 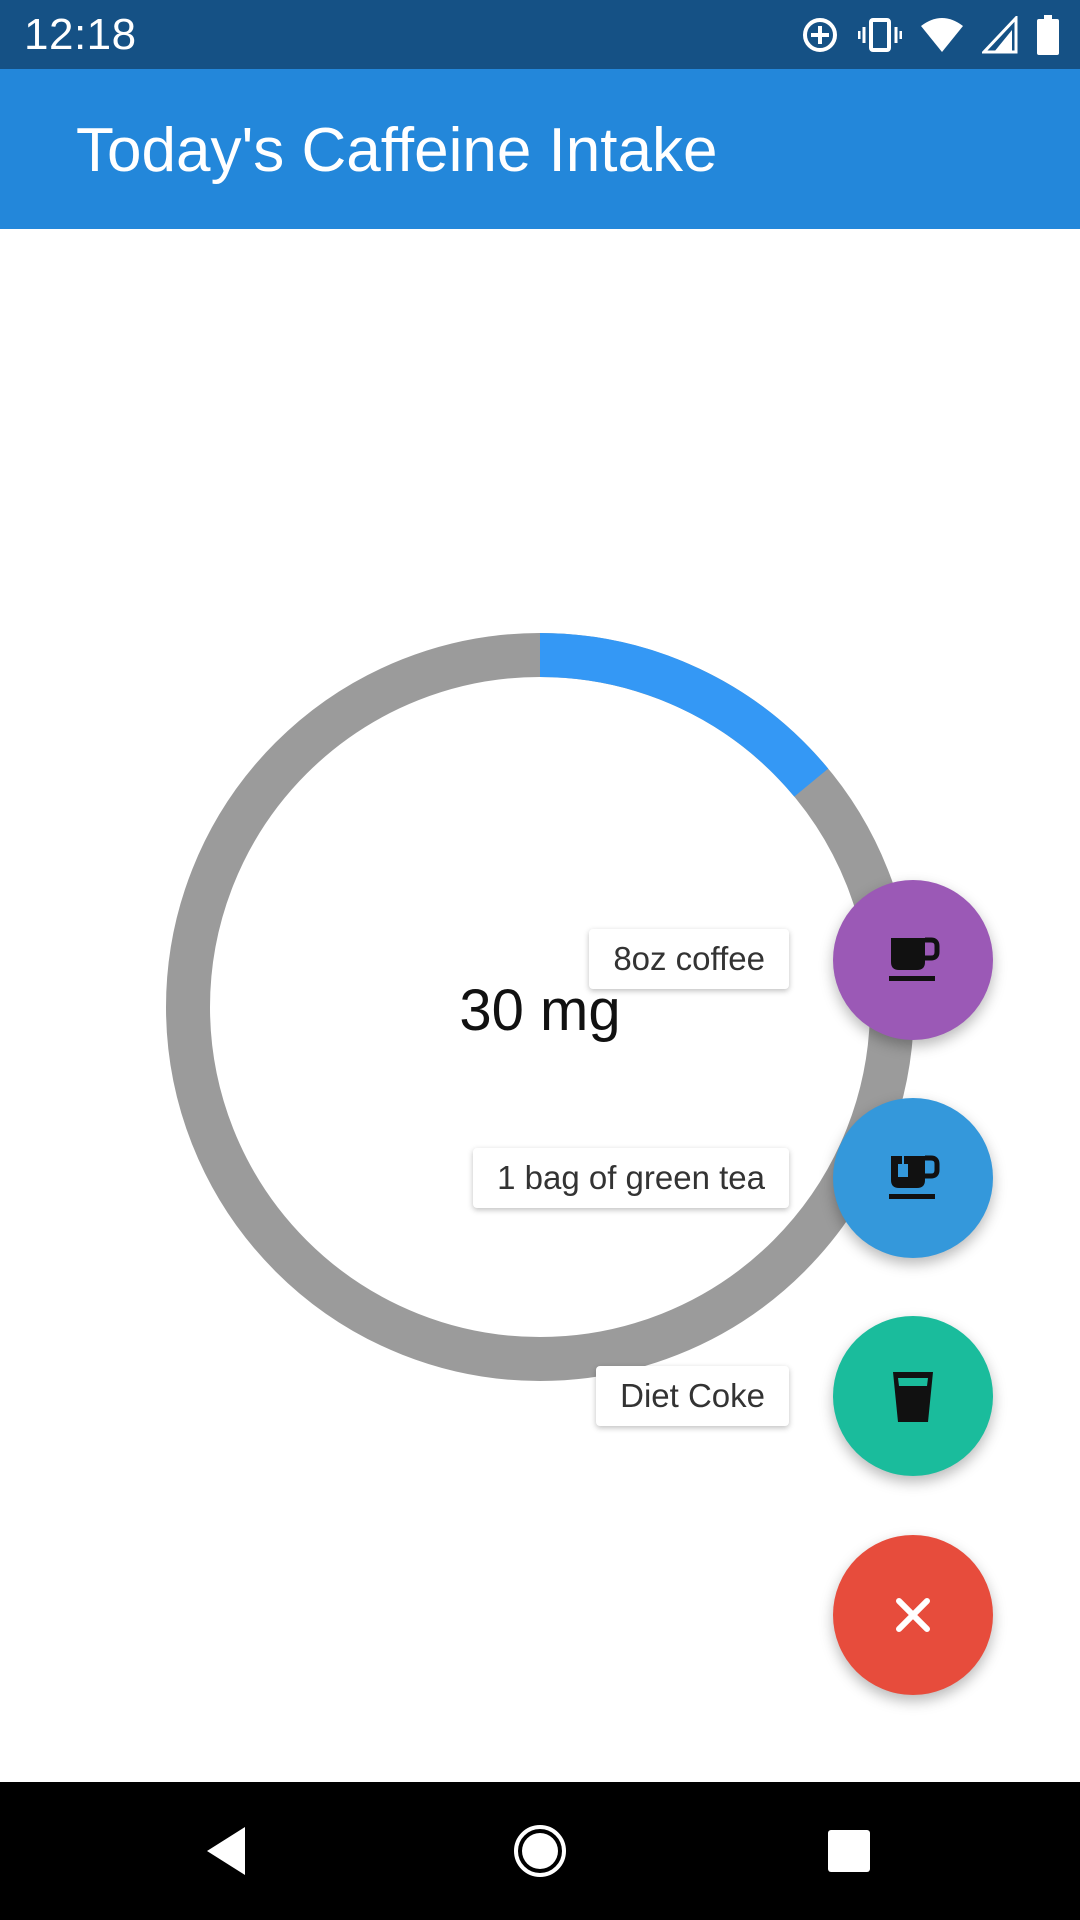 I want to click on tea-cup-icon, so click(x=914, y=1177).